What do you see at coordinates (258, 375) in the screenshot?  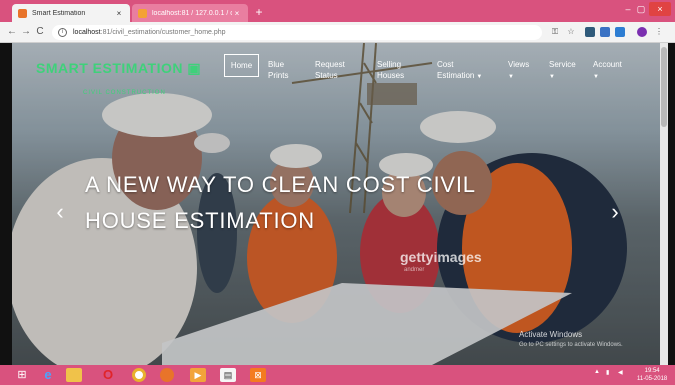 I see `xampp-icon: ⊠` at bounding box center [258, 375].